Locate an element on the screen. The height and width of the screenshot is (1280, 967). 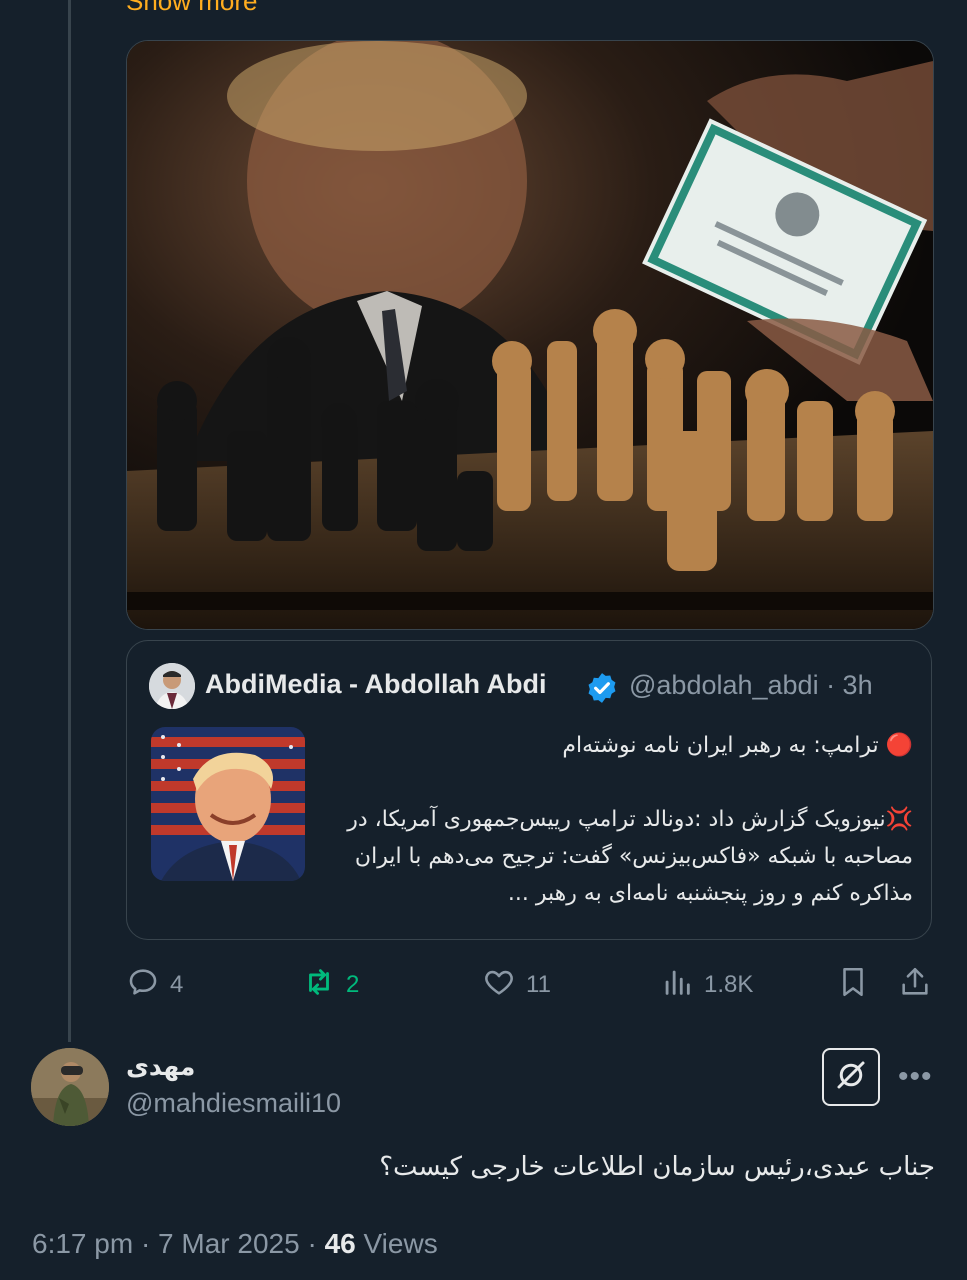
like-button: 11 is located at coordinates (516, 985).